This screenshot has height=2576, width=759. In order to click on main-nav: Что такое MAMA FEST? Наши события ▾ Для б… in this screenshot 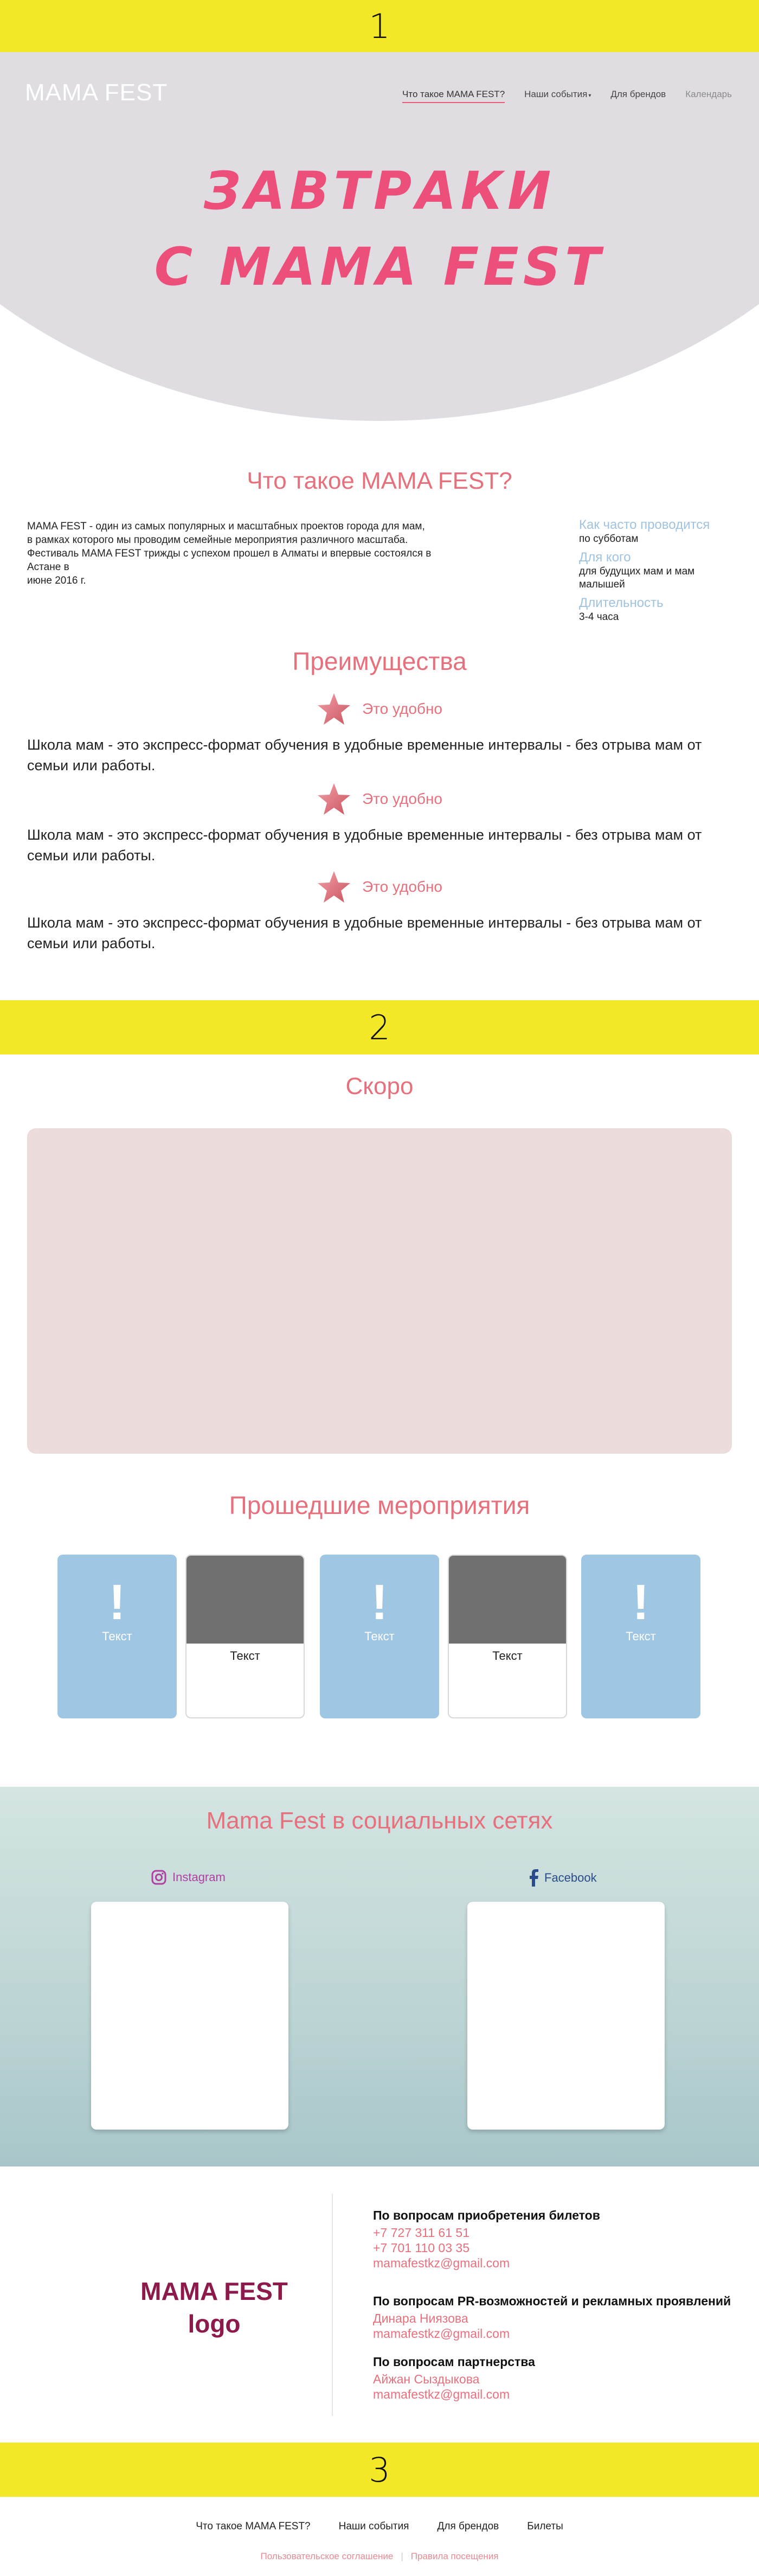, I will do `click(567, 96)`.